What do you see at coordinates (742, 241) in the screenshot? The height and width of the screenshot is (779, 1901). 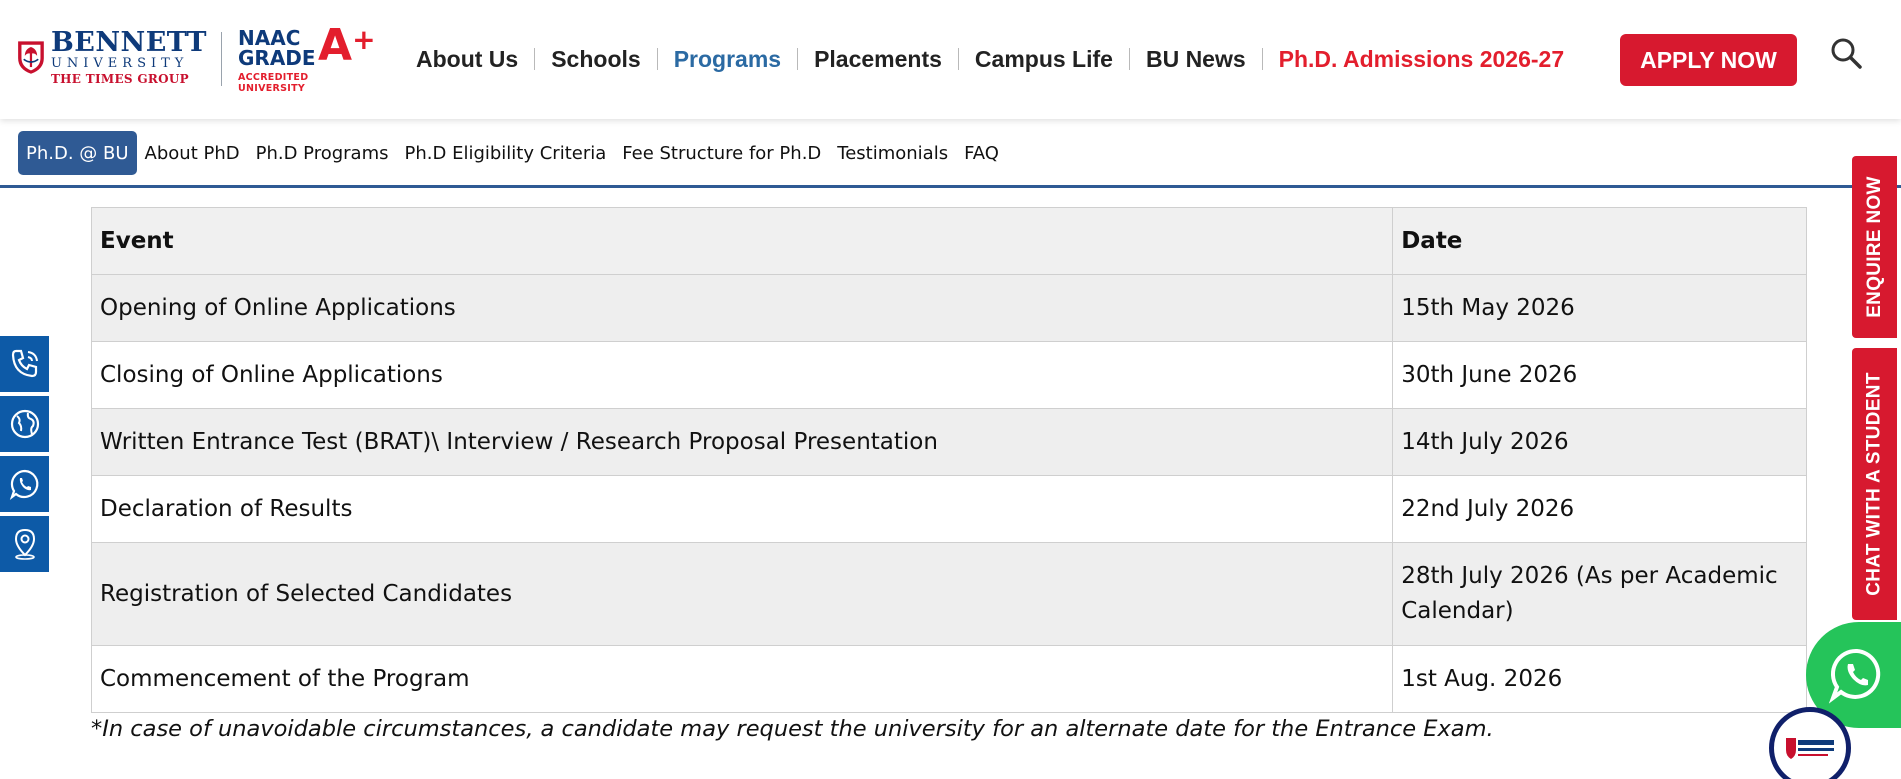 I see `column-header-event: Event` at bounding box center [742, 241].